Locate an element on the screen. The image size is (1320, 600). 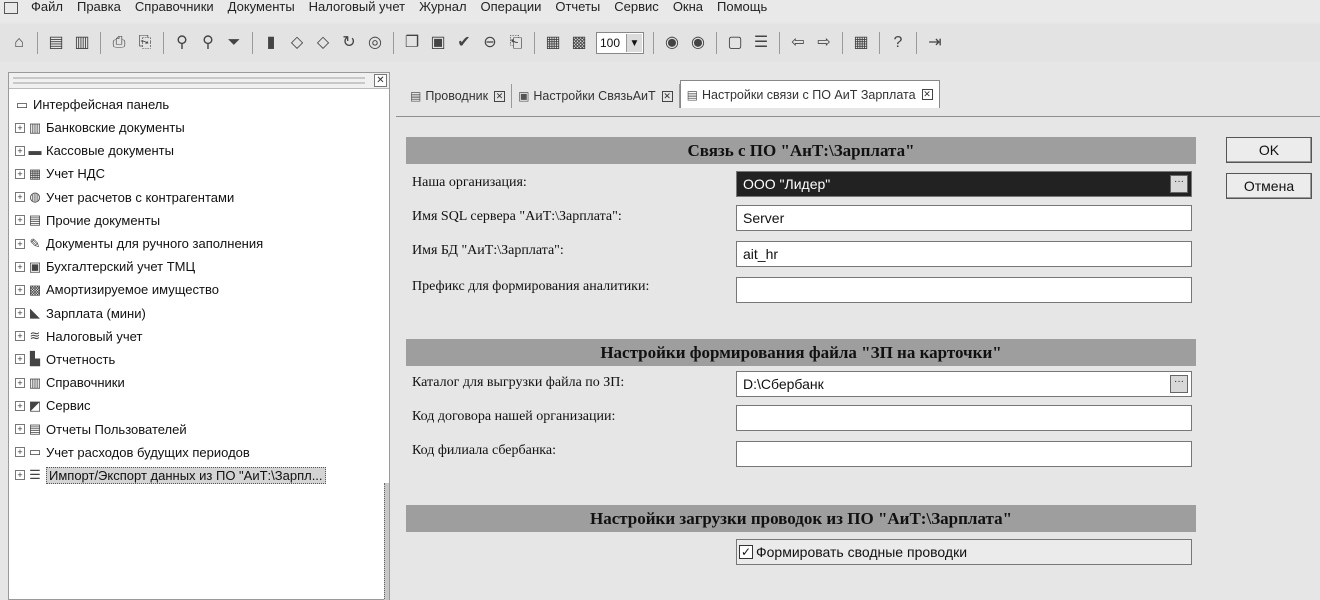
prefix-field is located at coordinates (964, 290).